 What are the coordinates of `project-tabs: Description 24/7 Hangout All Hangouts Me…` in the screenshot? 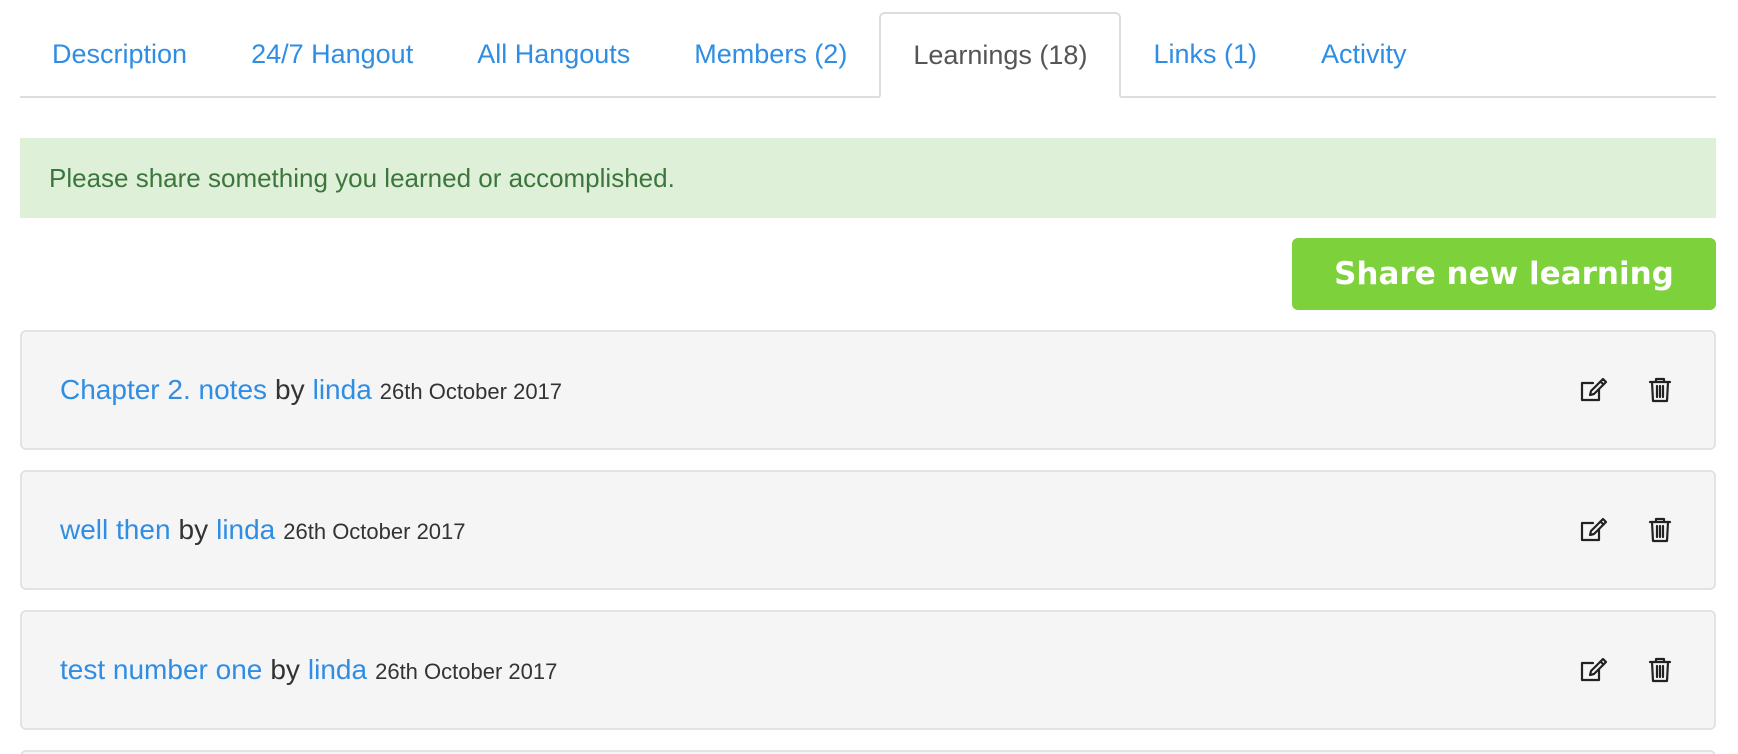 It's located at (868, 55).